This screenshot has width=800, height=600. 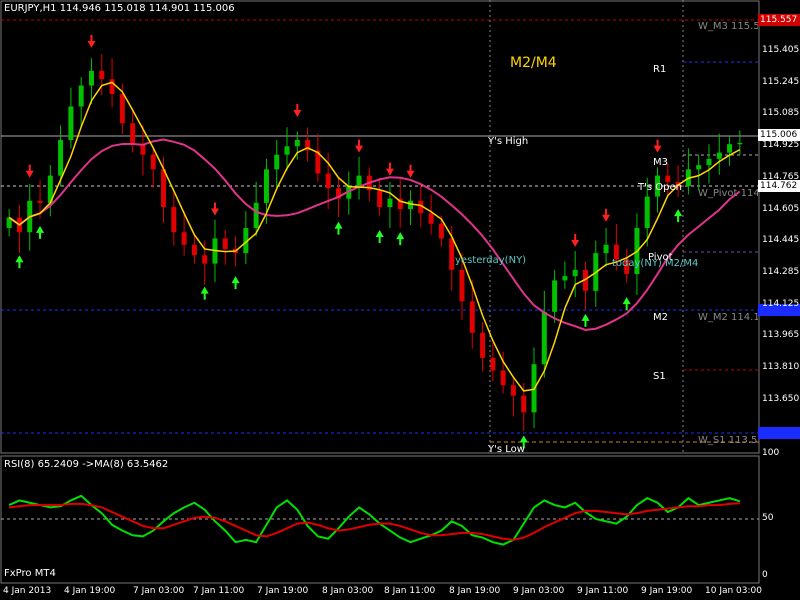 What do you see at coordinates (603, 591) in the screenshot?
I see `time-axis-label: 9 Jan 11:00` at bounding box center [603, 591].